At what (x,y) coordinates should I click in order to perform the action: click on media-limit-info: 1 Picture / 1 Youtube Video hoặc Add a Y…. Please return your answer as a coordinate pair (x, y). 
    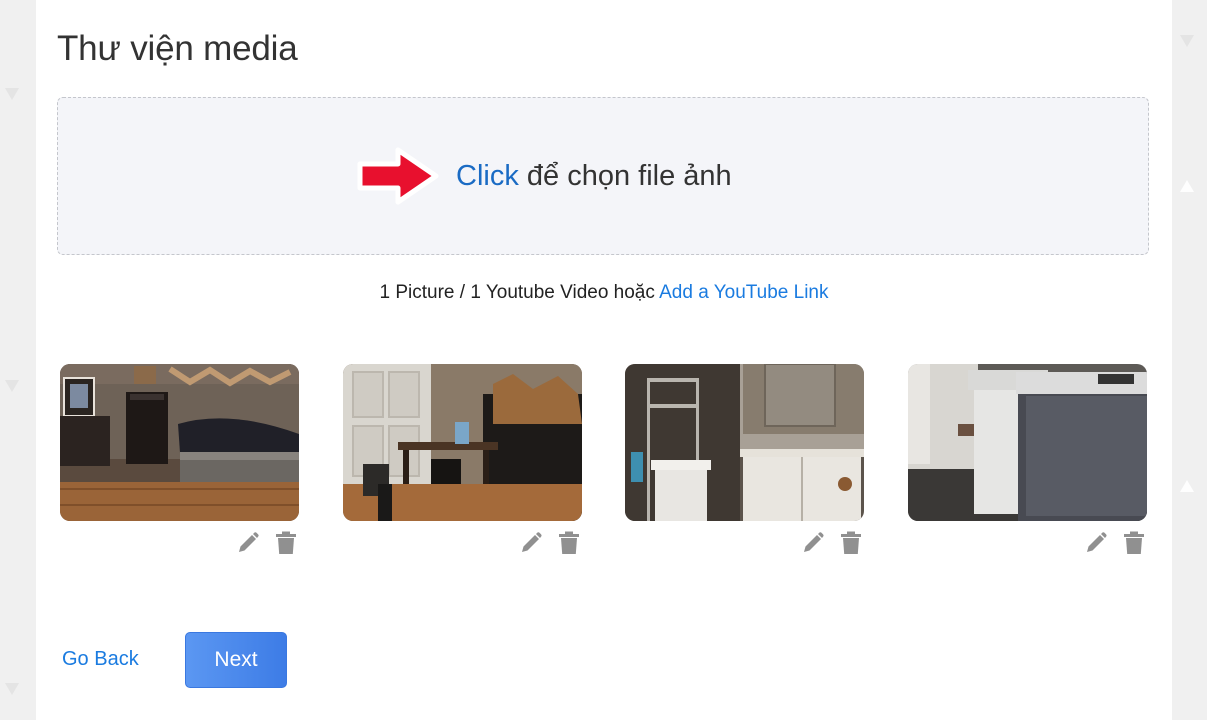
    Looking at the image, I should click on (604, 293).